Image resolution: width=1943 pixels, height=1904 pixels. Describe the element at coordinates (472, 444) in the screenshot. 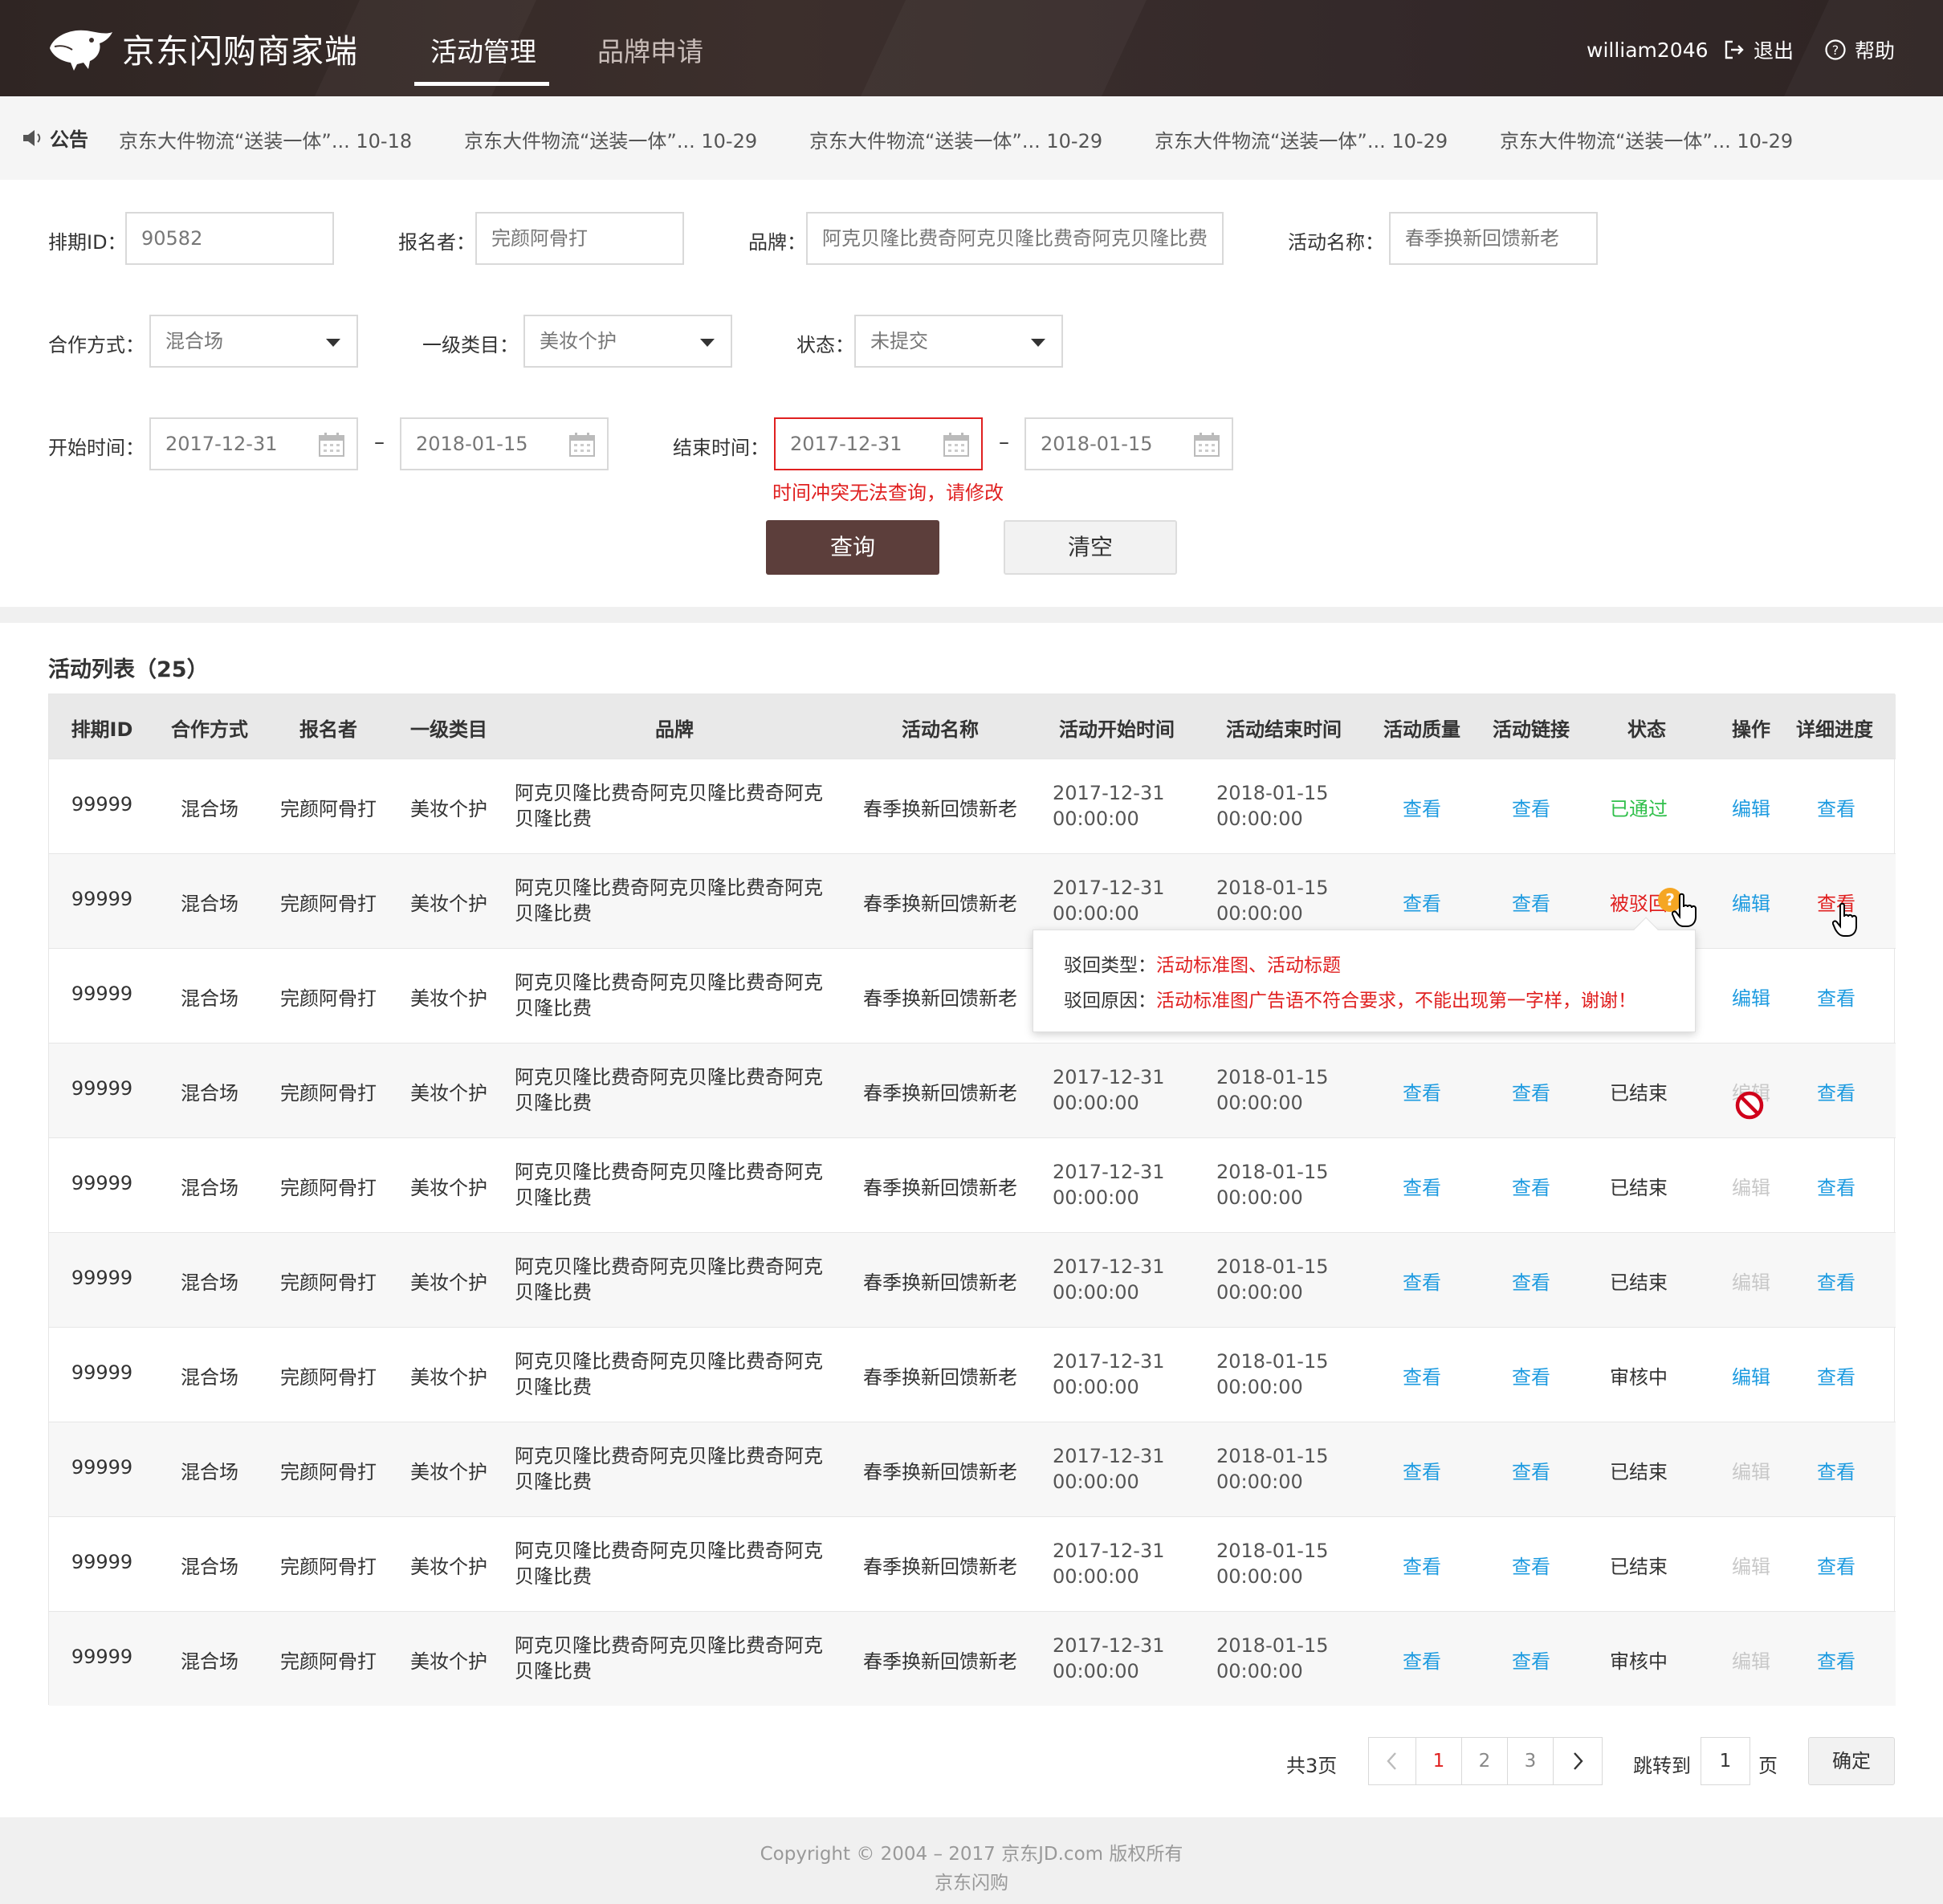

I see `start-to-value: 2018-01-15` at that location.